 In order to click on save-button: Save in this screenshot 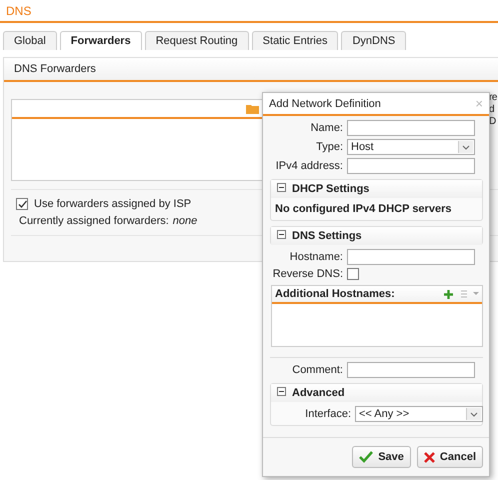, I will do `click(381, 457)`.